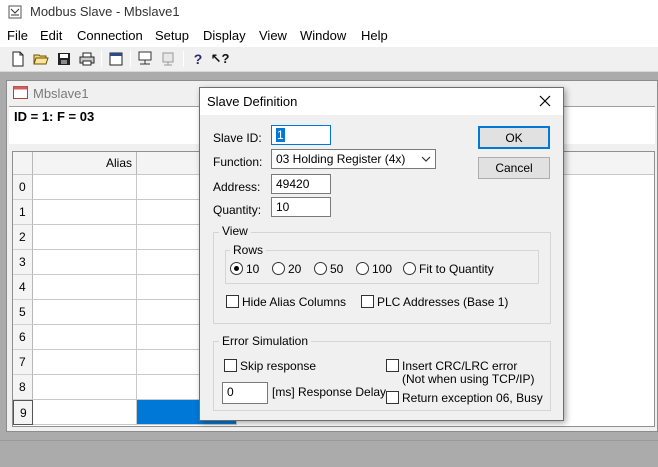 The image size is (658, 467). What do you see at coordinates (232, 301) in the screenshot?
I see `hide-alias-checkbox` at bounding box center [232, 301].